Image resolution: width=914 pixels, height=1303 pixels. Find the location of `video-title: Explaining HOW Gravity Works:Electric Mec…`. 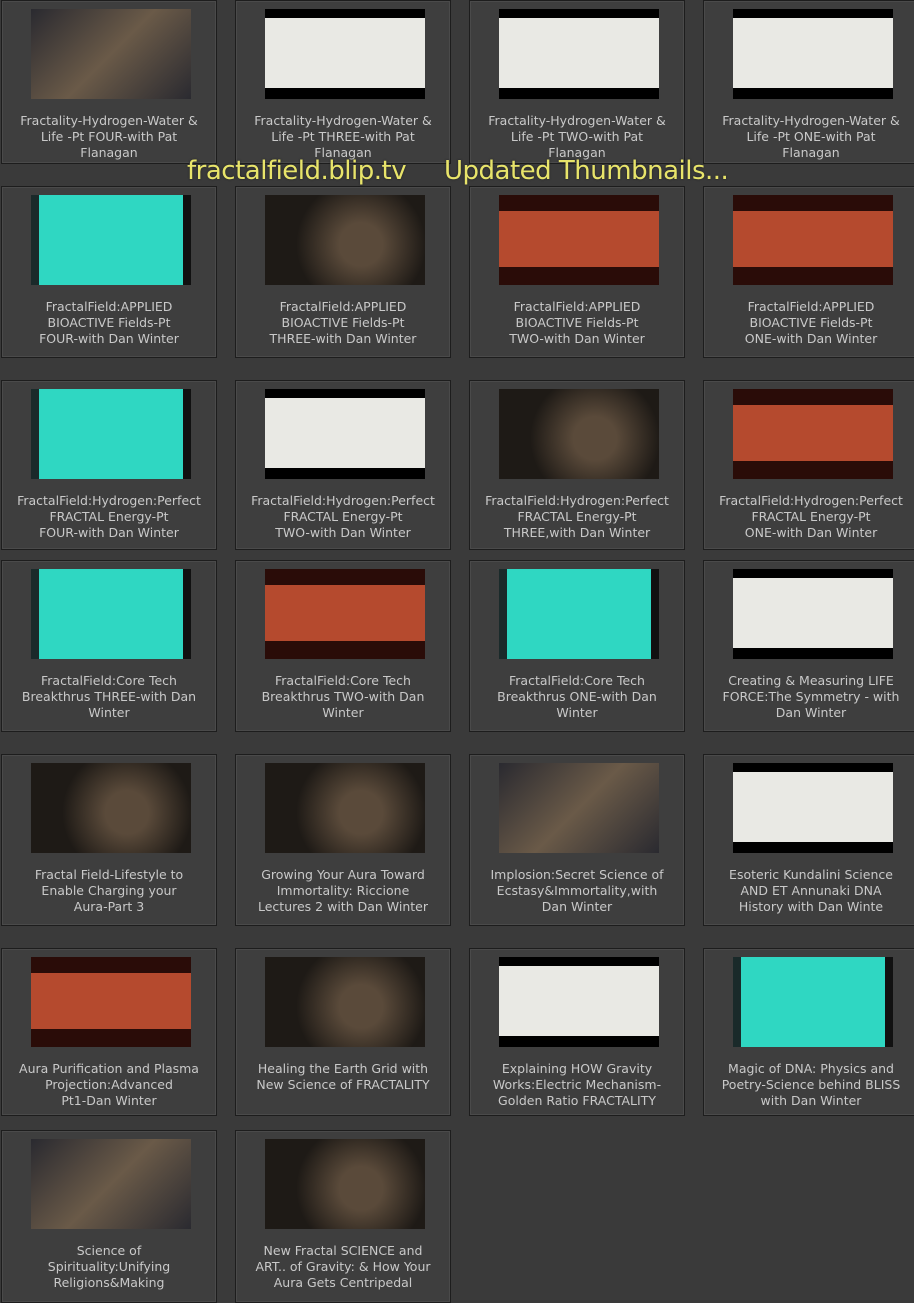

video-title: Explaining HOW Gravity Works:Electric Mec… is located at coordinates (577, 1088).